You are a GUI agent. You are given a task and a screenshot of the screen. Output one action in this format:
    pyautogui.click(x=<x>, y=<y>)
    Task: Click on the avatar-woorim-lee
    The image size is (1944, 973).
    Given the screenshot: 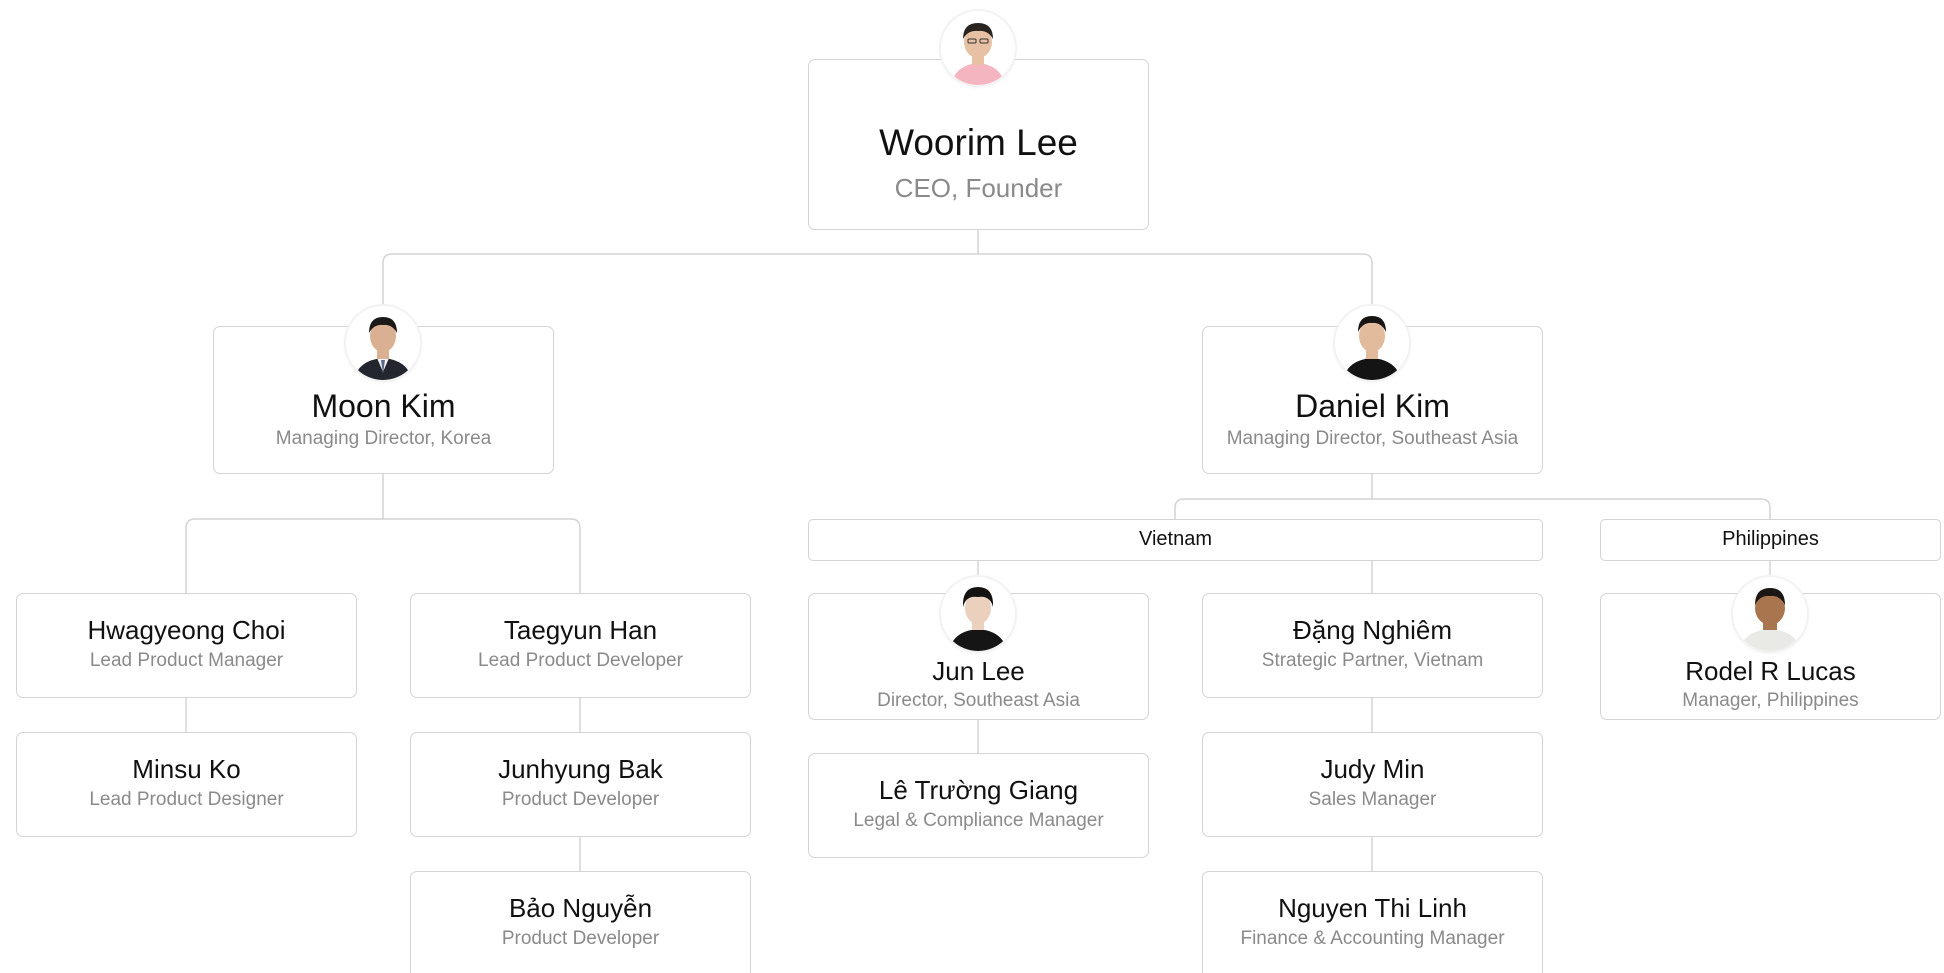 What is the action you would take?
    pyautogui.click(x=978, y=48)
    